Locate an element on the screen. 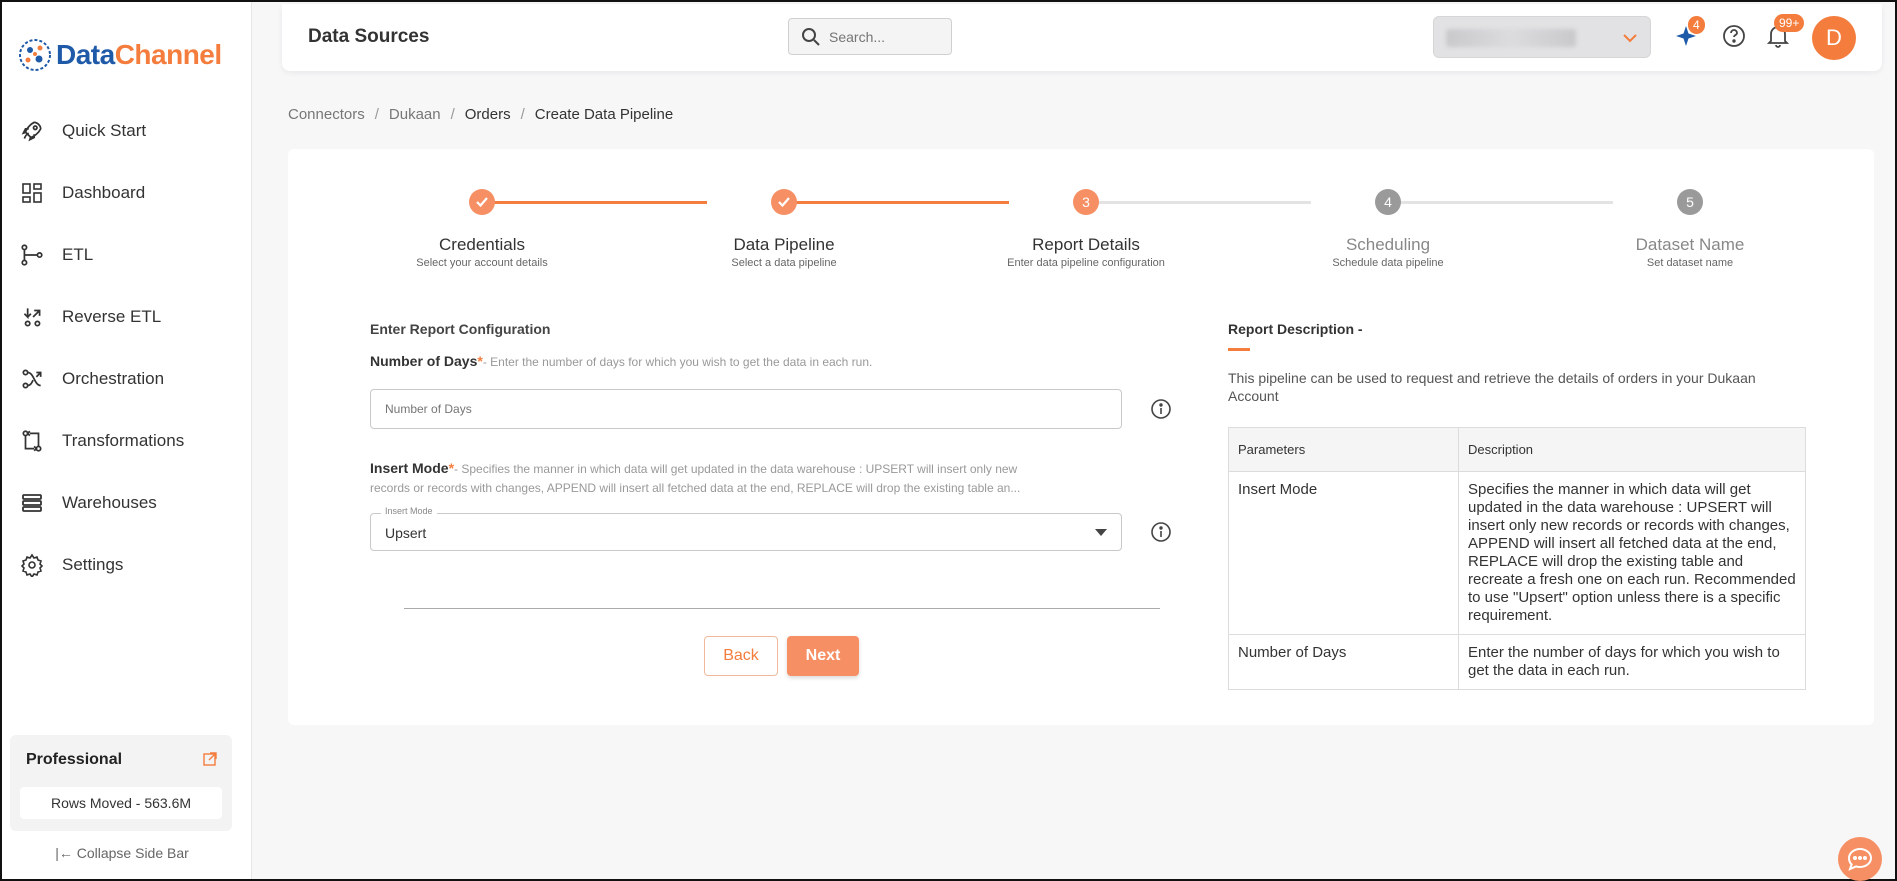  collapse-sidebar-button: |← Collapse Side Bar is located at coordinates (122, 853).